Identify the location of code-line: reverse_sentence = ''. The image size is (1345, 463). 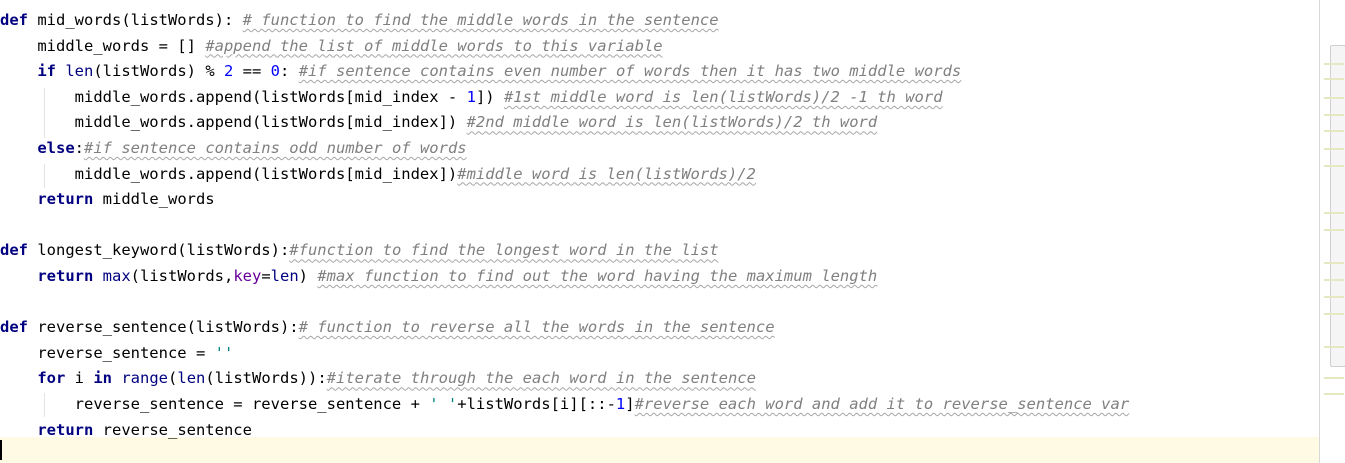
(116, 353).